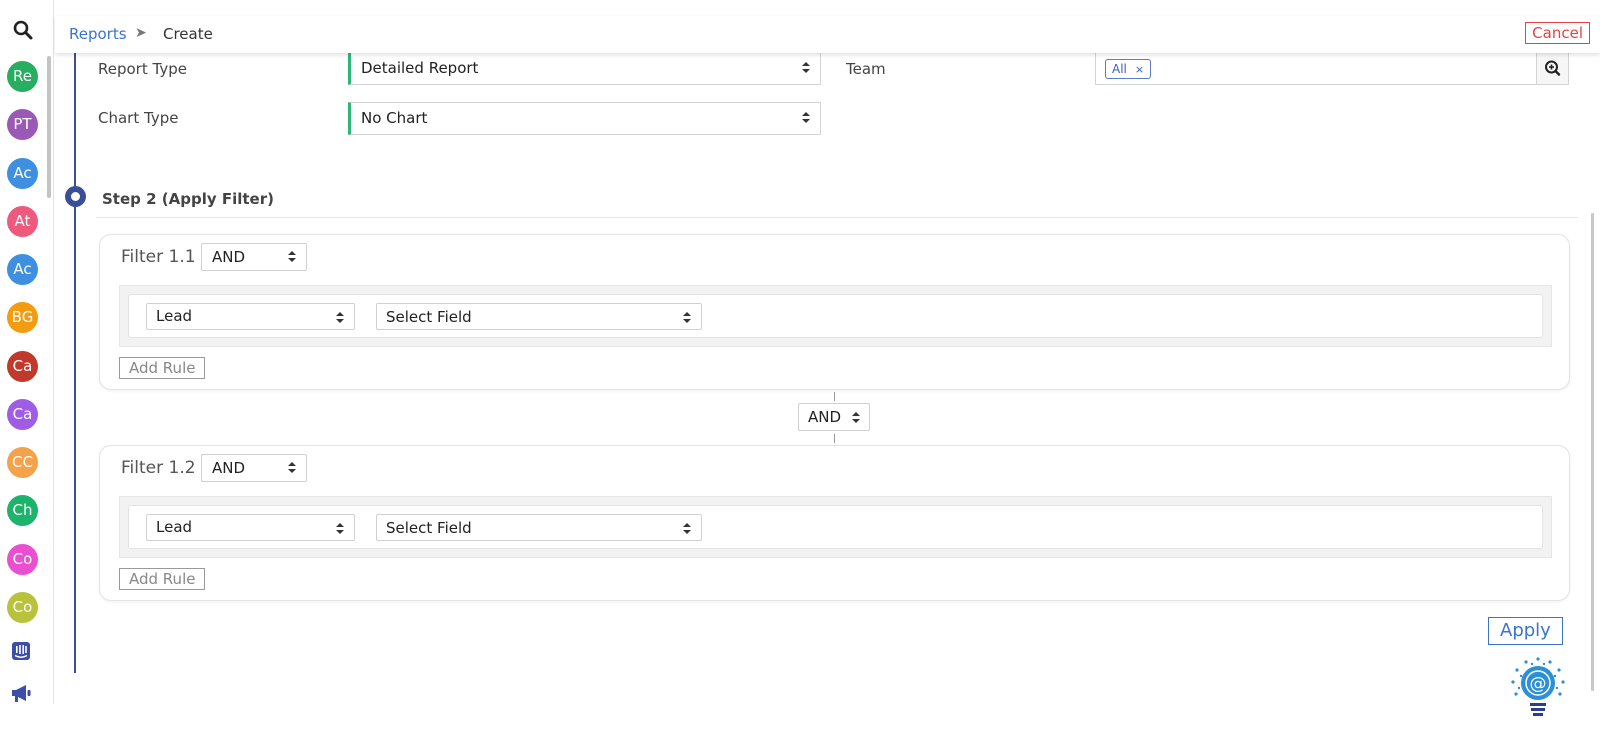  Describe the element at coordinates (21, 693) in the screenshot. I see `megaphone-icon` at that location.